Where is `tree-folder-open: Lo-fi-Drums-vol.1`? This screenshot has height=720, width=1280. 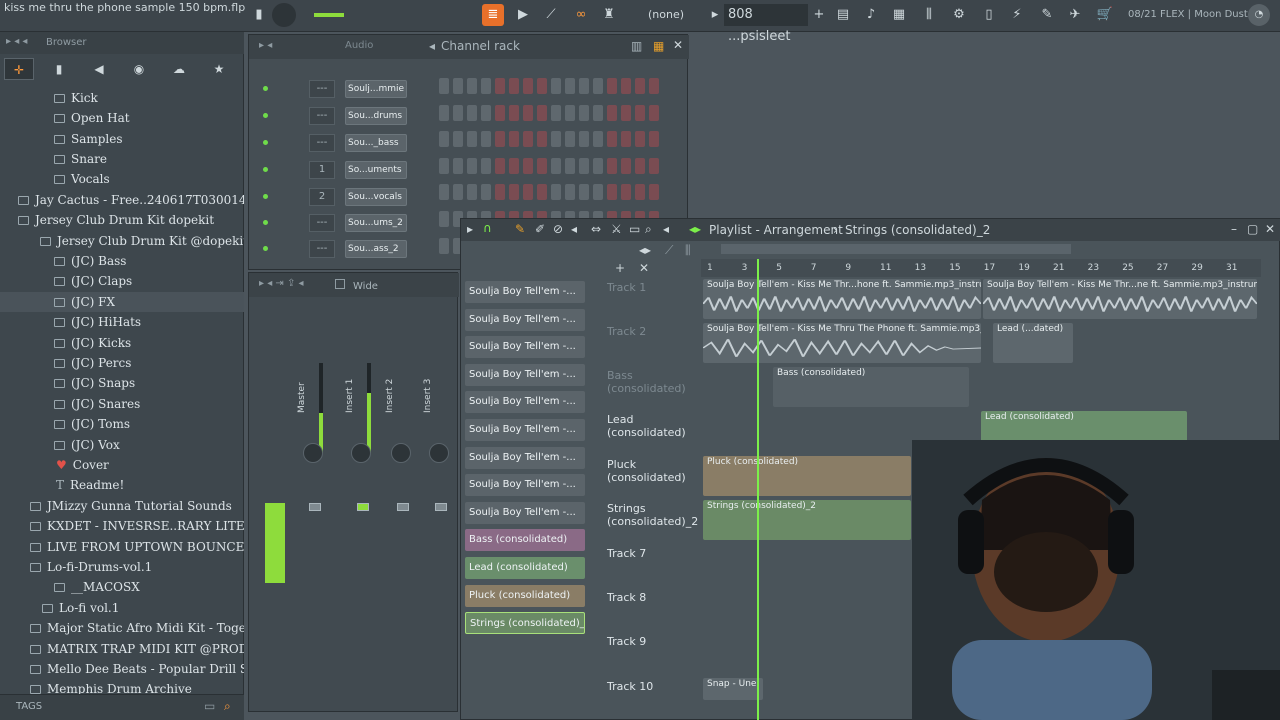
tree-folder-open: Lo-fi-Drums-vol.1 is located at coordinates (122, 567).